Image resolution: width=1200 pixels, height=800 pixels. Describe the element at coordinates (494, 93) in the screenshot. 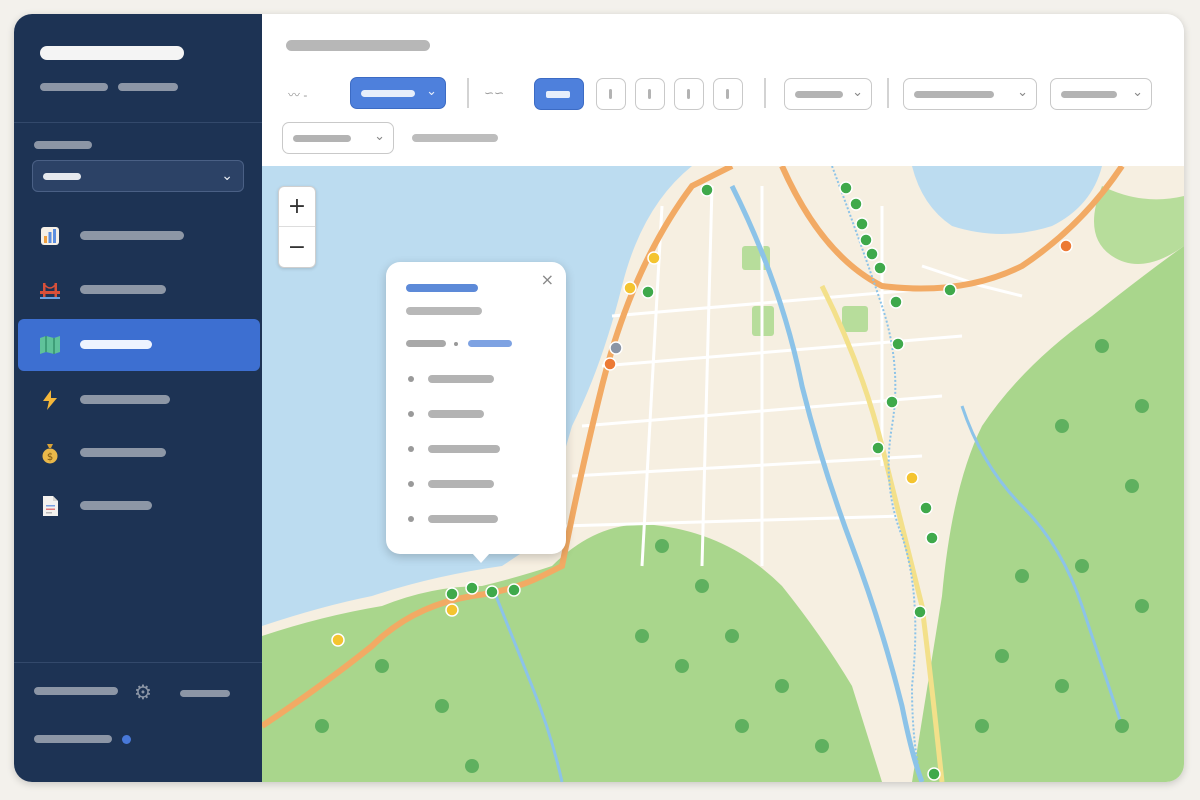

I see `pager-label: ∽∽` at that location.